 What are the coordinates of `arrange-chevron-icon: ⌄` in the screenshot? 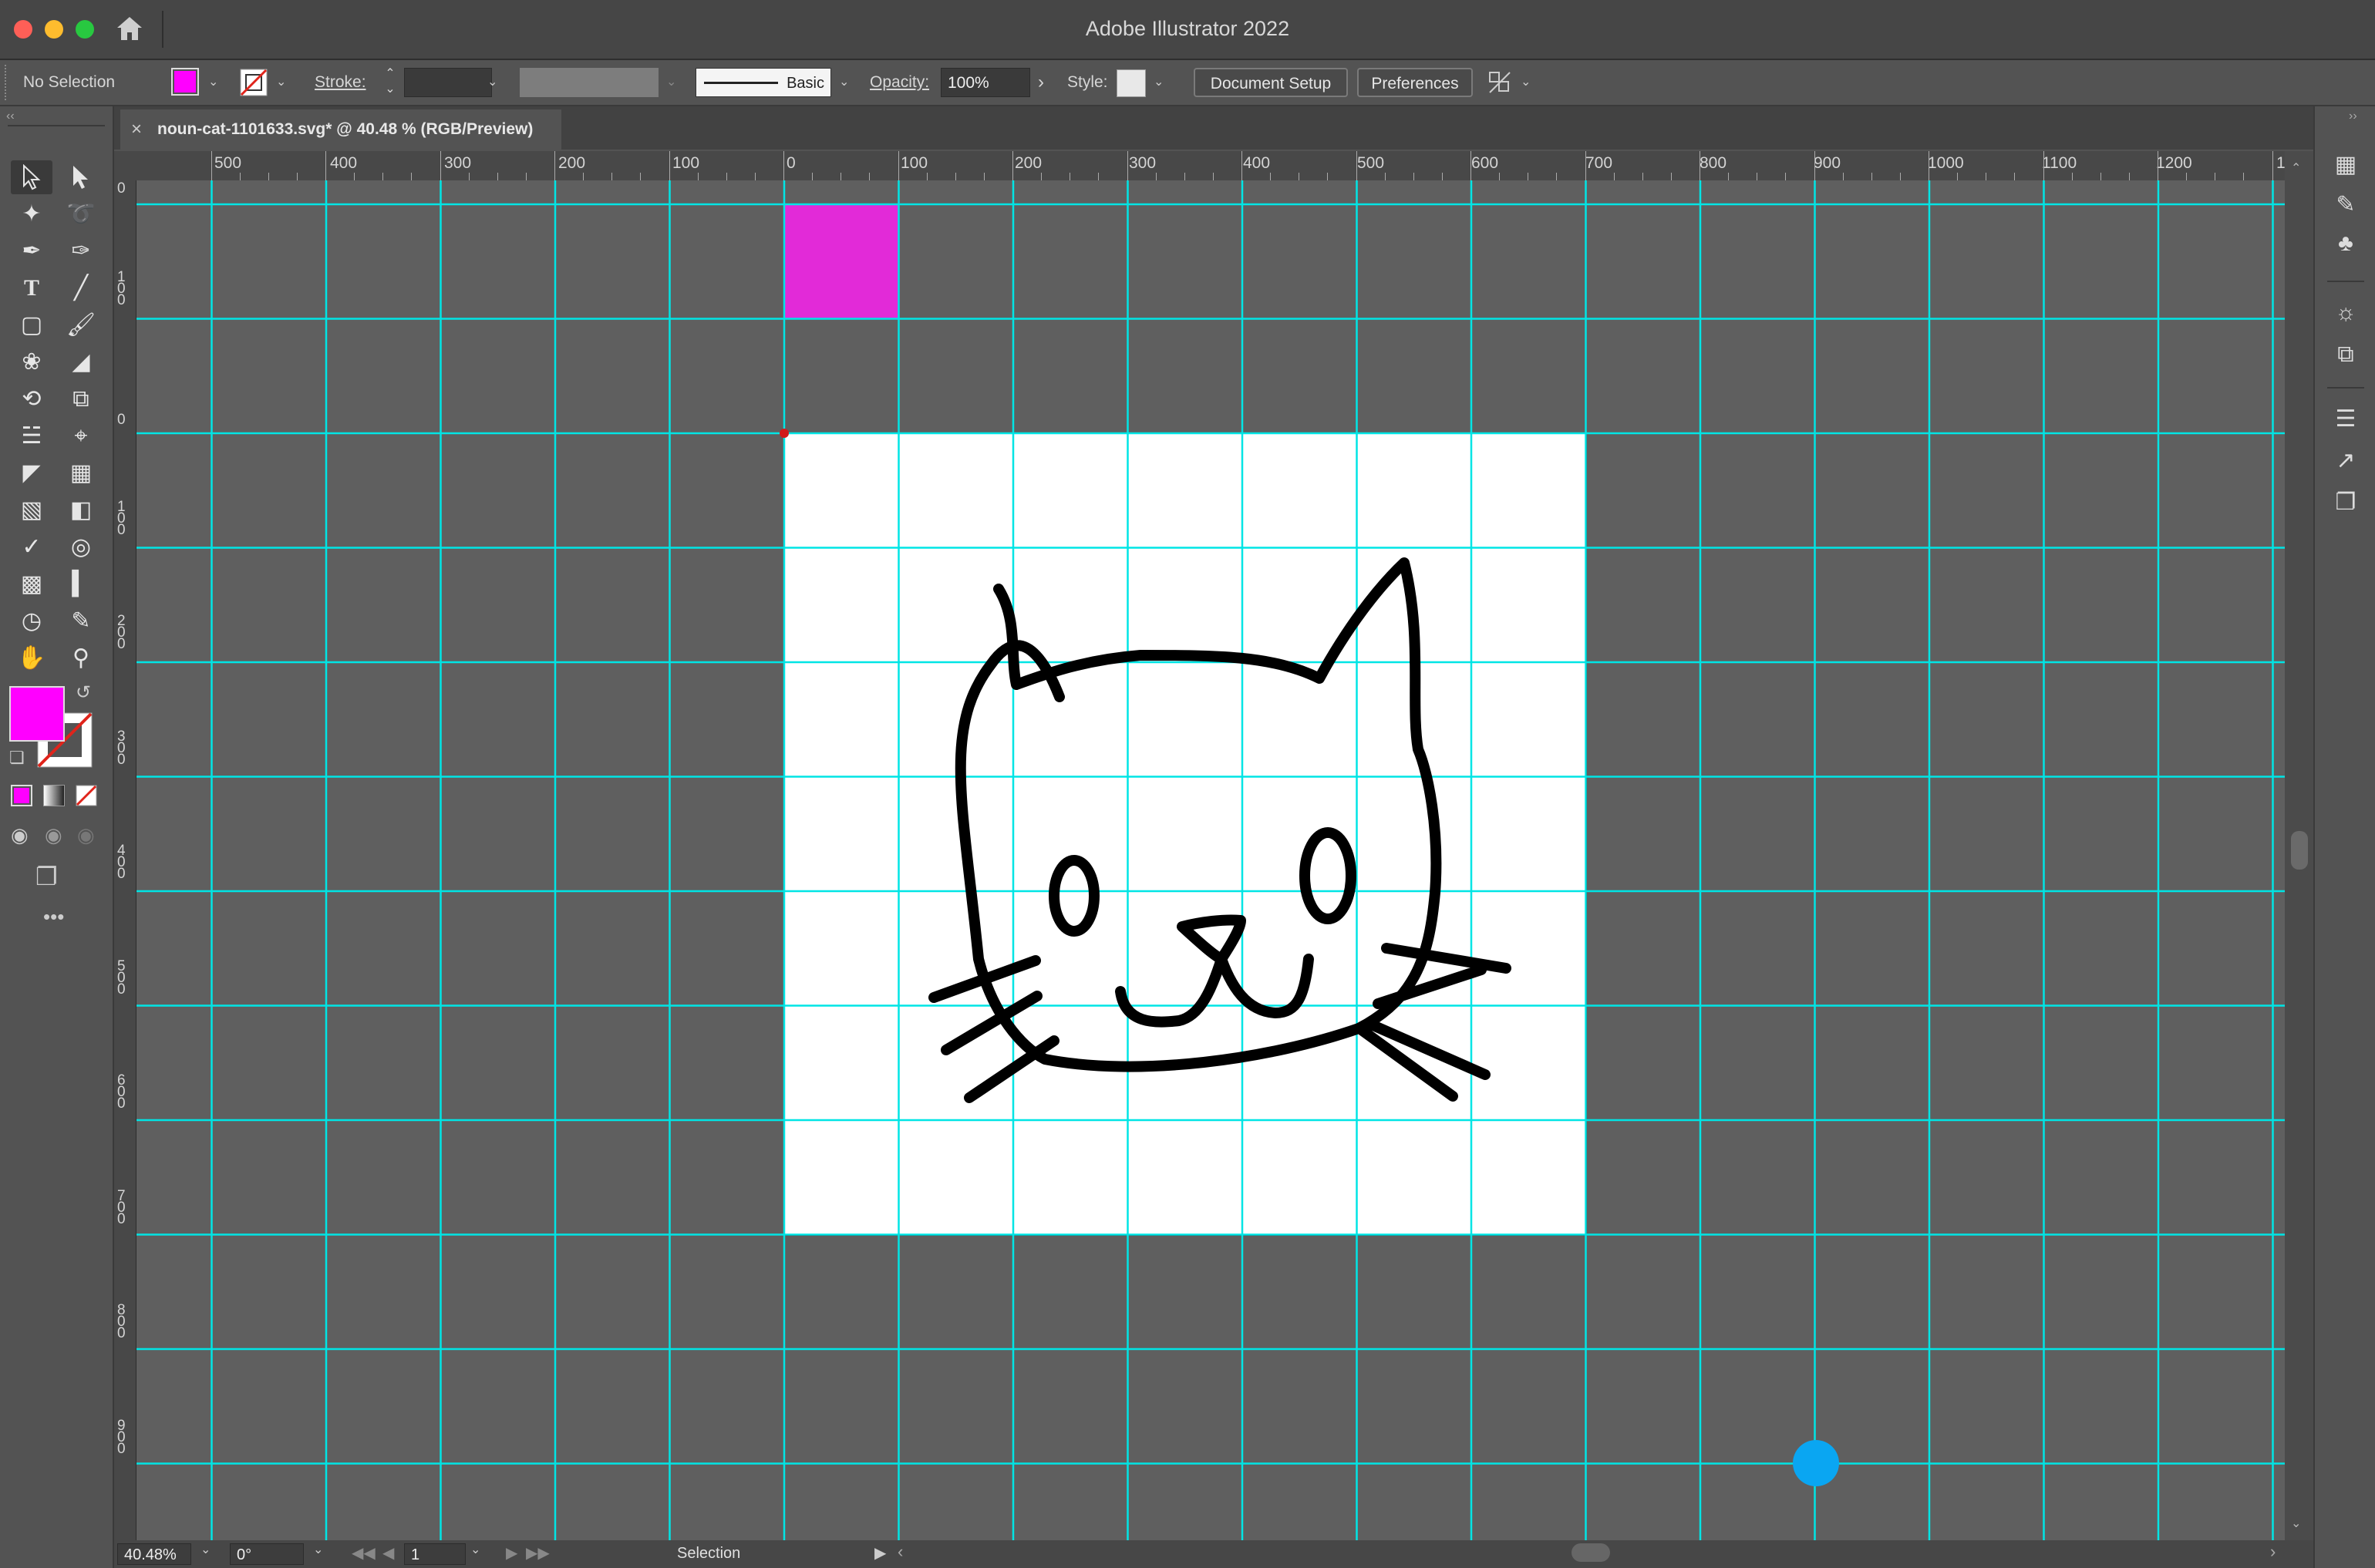 It's located at (1526, 82).